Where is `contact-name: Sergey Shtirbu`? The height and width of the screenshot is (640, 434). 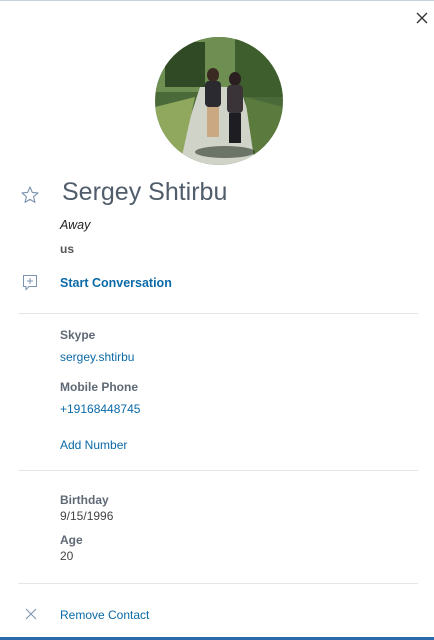
contact-name: Sergey Shtirbu is located at coordinates (145, 192).